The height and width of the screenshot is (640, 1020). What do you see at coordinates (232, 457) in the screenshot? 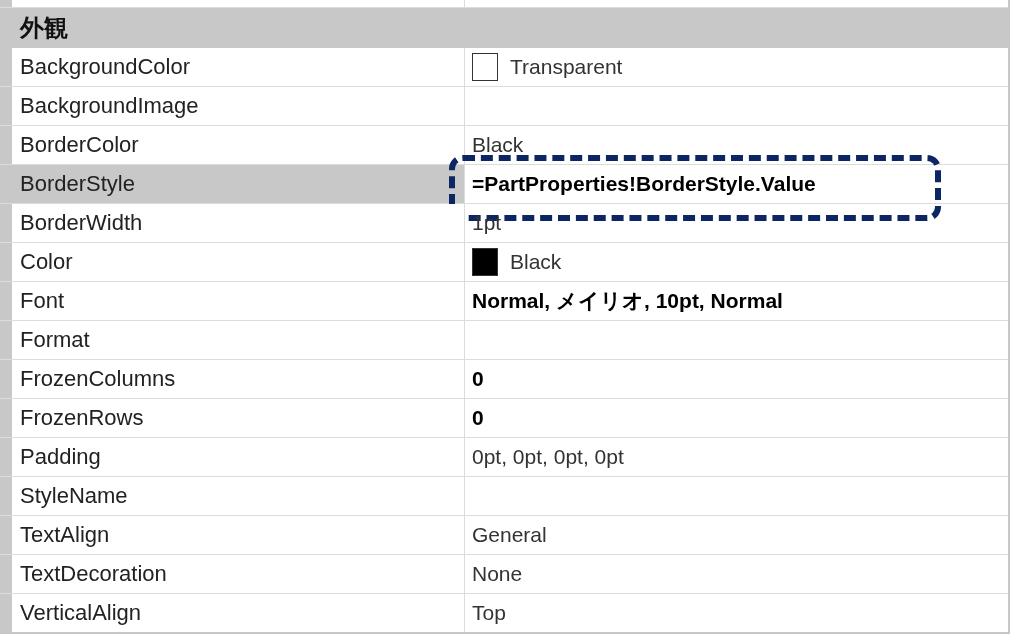
I see `property-name: Padding` at bounding box center [232, 457].